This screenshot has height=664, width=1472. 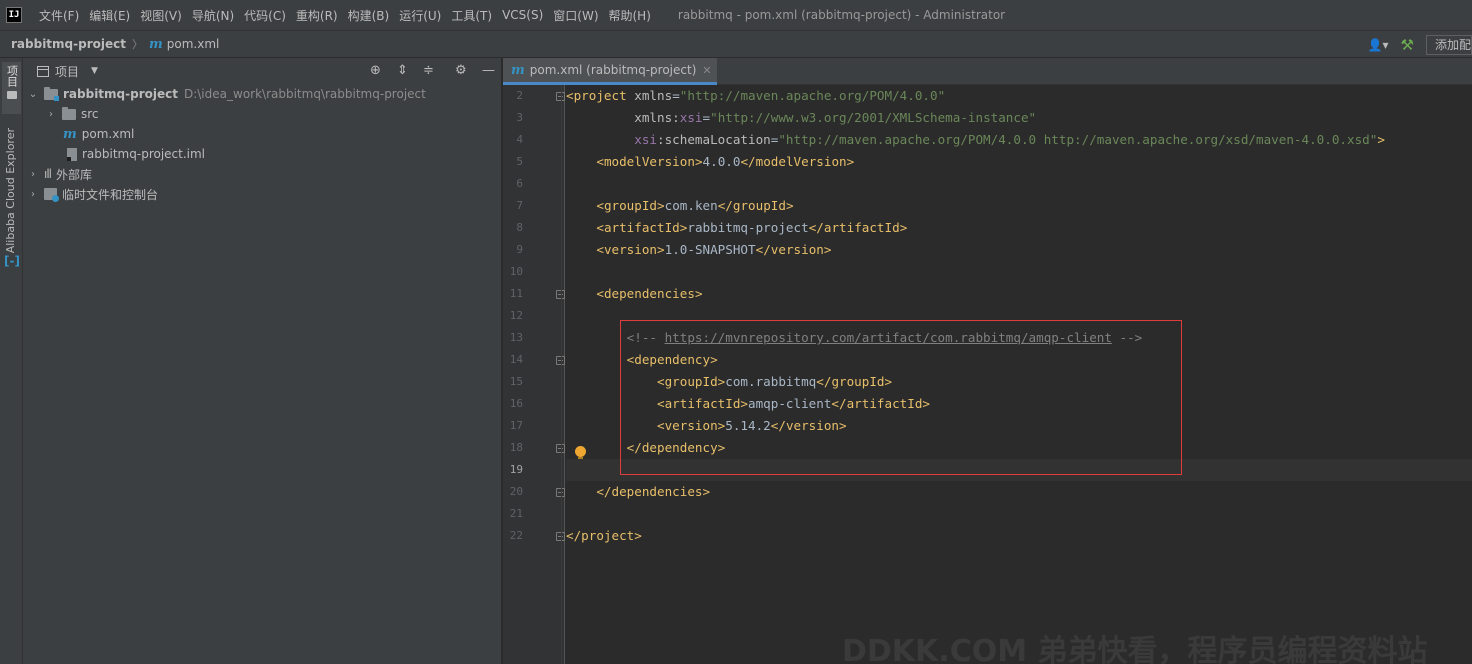 What do you see at coordinates (193, 44) in the screenshot?
I see `breadcrumb-file: pom.xml` at bounding box center [193, 44].